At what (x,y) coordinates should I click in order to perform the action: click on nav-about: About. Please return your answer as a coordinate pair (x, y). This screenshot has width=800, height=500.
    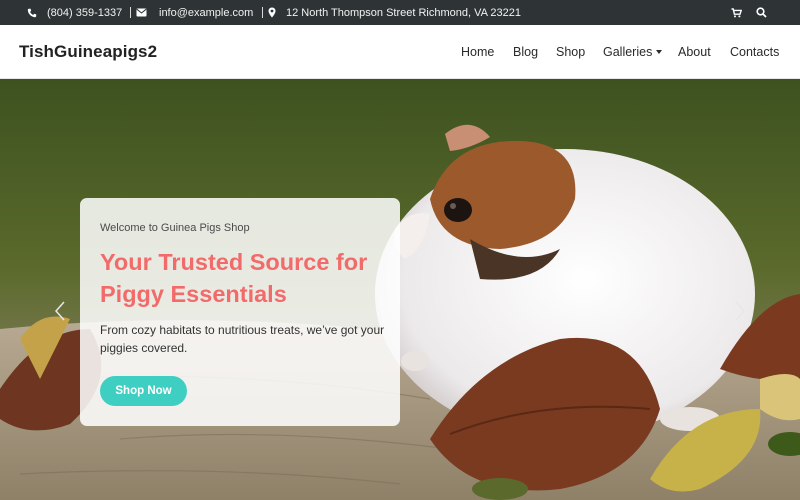
    Looking at the image, I should click on (694, 52).